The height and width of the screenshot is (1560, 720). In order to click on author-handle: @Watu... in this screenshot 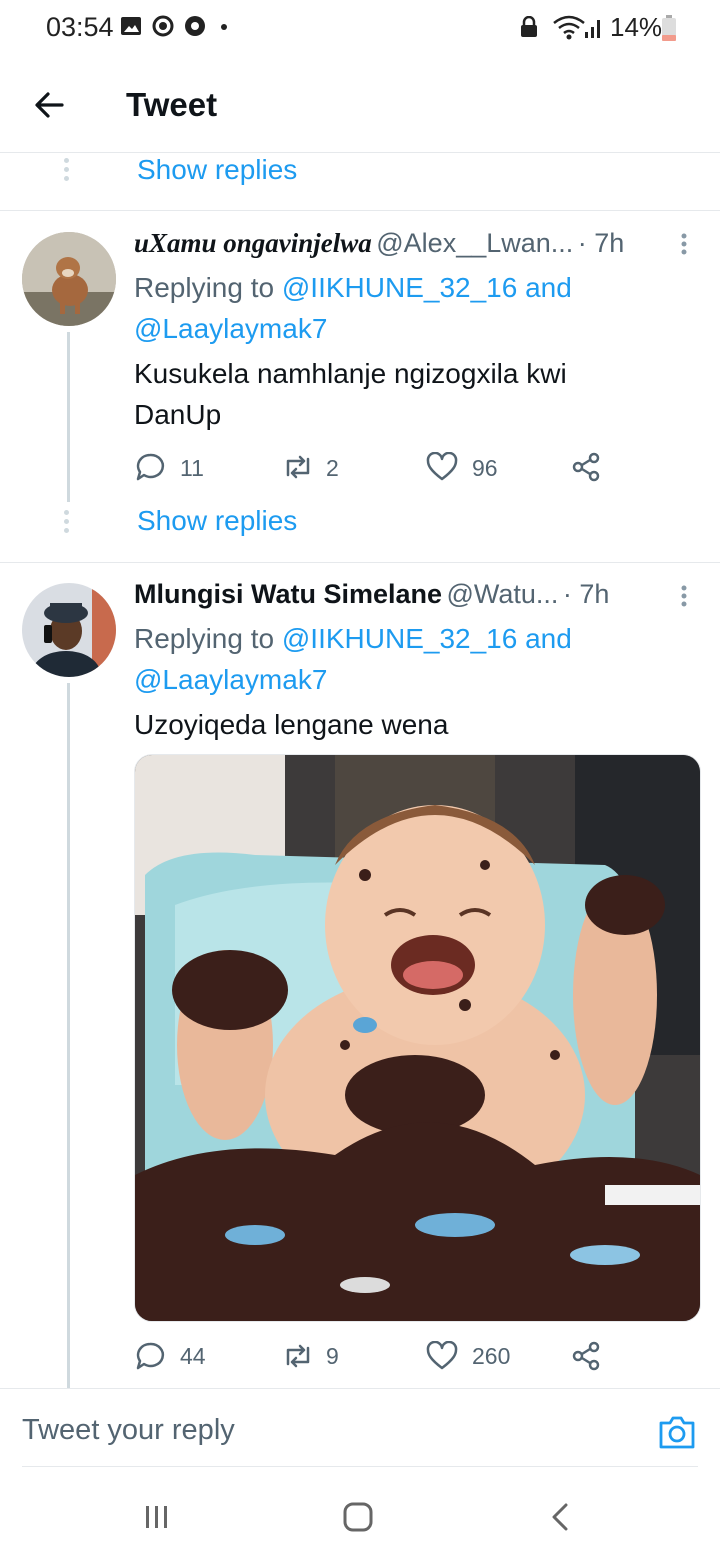, I will do `click(502, 594)`.